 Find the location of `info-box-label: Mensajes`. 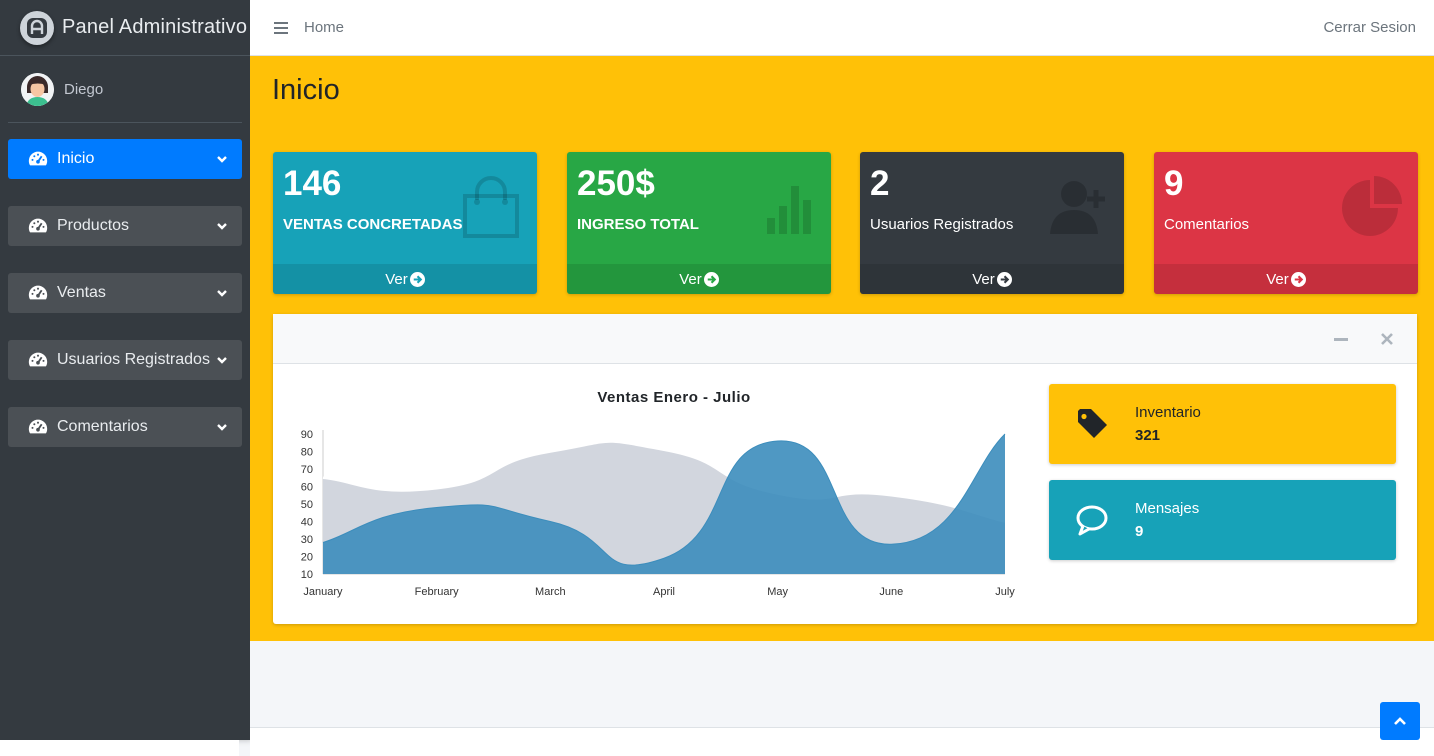

info-box-label: Mensajes is located at coordinates (1167, 508).